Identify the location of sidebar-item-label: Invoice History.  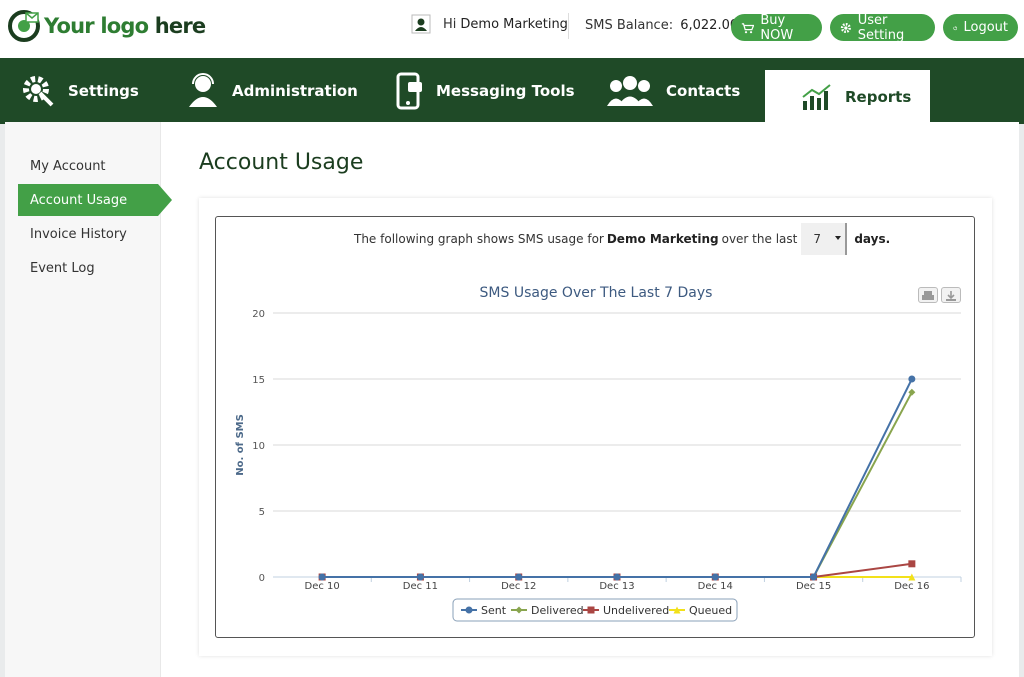
(78, 234).